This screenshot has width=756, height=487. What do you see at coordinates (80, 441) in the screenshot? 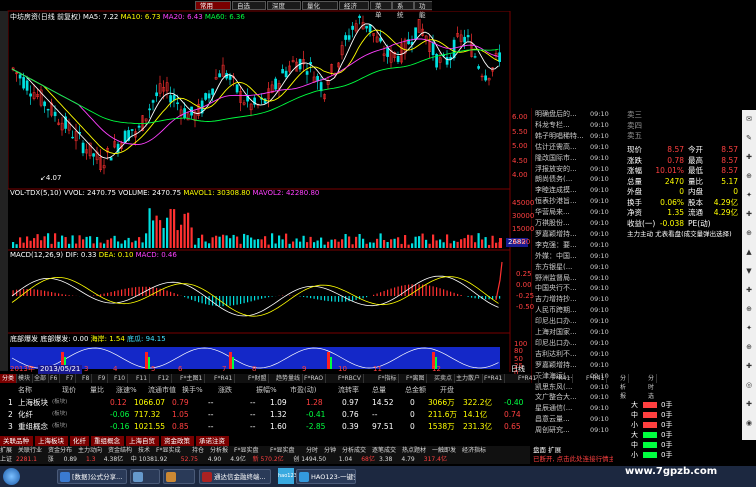
I see `section-tab-2: 化纤` at bounding box center [80, 441].